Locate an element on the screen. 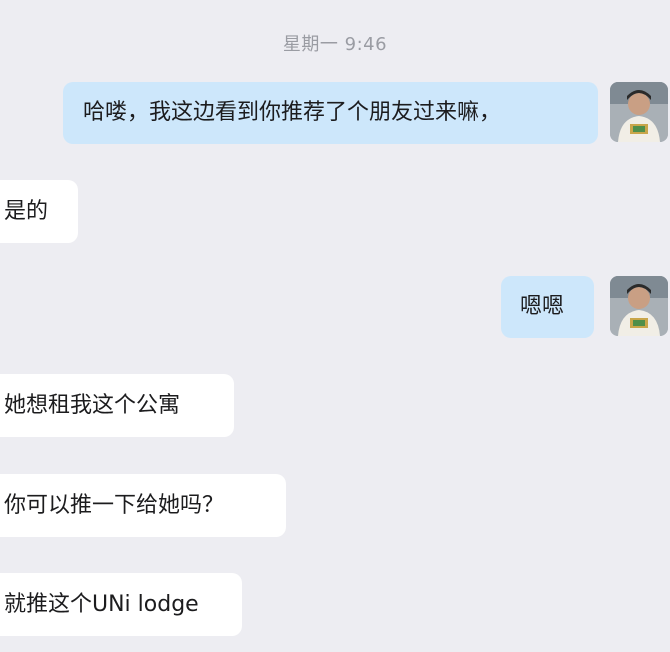  message-timestamp: 星期一 9:46 is located at coordinates (335, 44).